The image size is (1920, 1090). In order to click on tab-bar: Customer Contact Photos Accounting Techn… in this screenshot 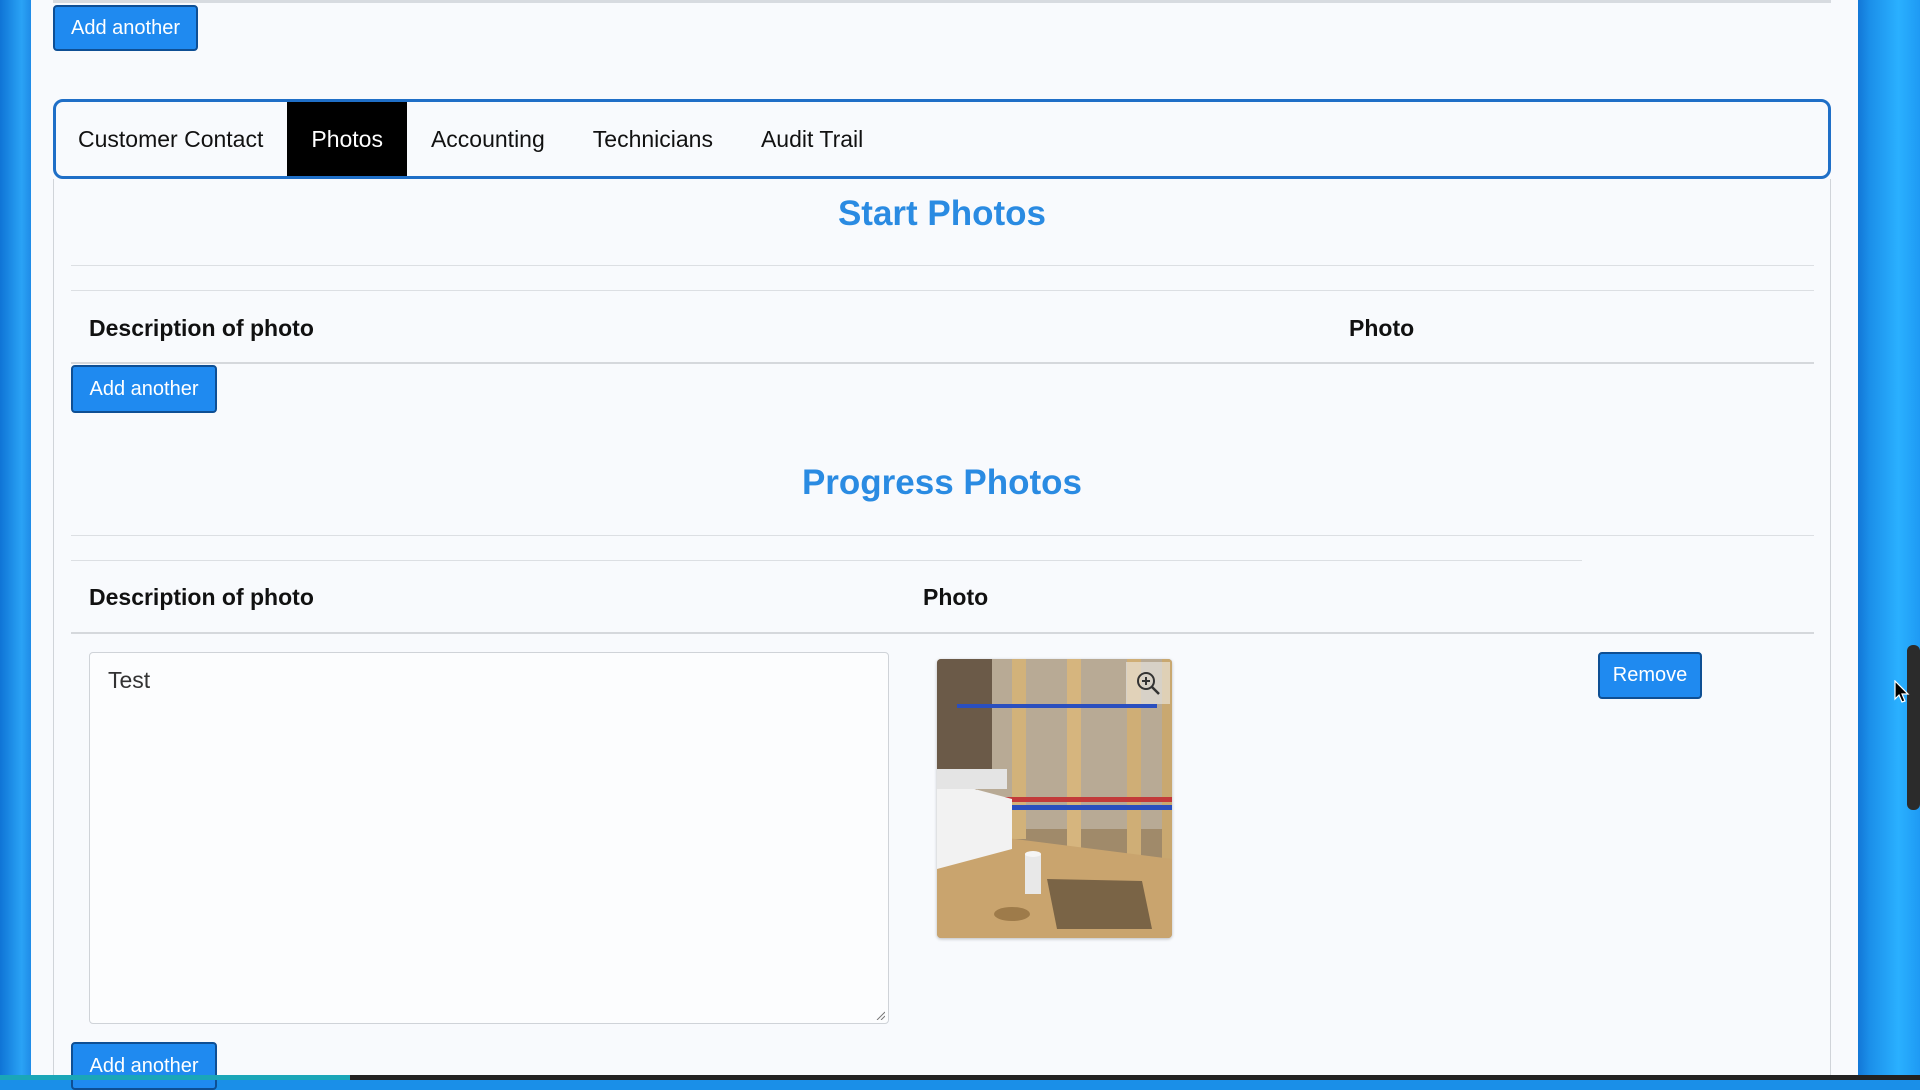, I will do `click(942, 139)`.